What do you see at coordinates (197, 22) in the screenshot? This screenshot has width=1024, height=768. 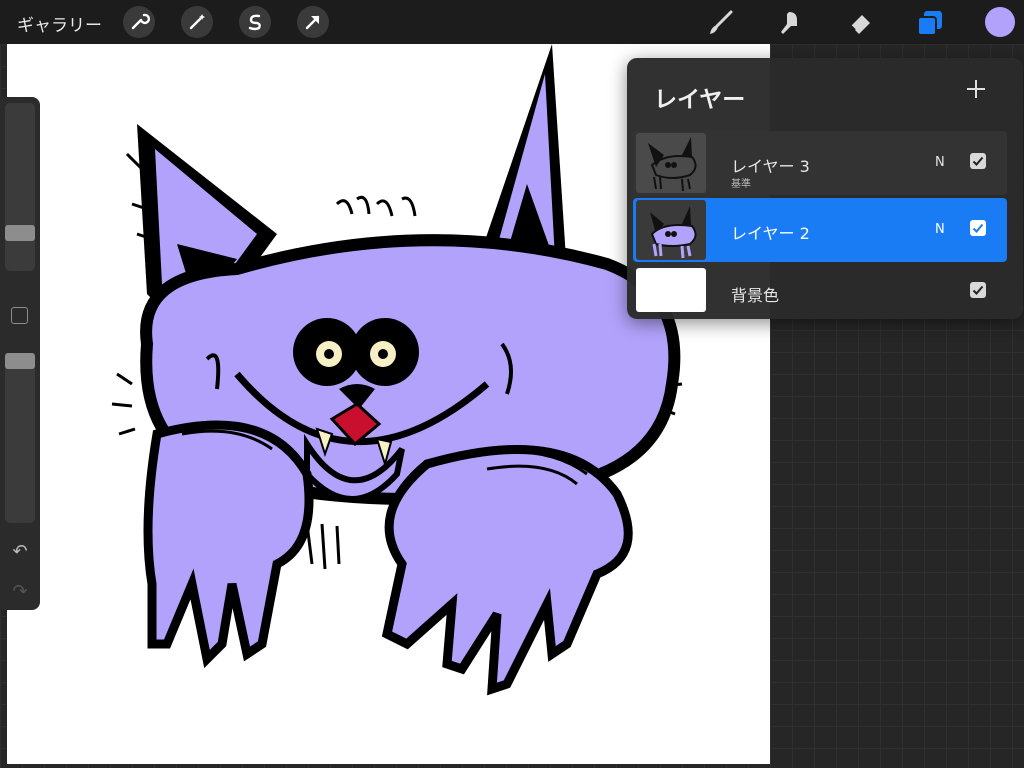 I see `magic-wand-icon` at bounding box center [197, 22].